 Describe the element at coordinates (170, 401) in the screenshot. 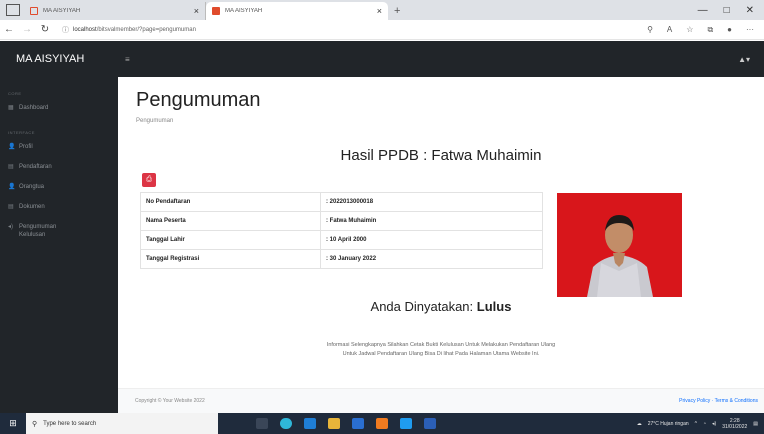

I see `copyright-text: Copyright © Your Website 2022` at that location.